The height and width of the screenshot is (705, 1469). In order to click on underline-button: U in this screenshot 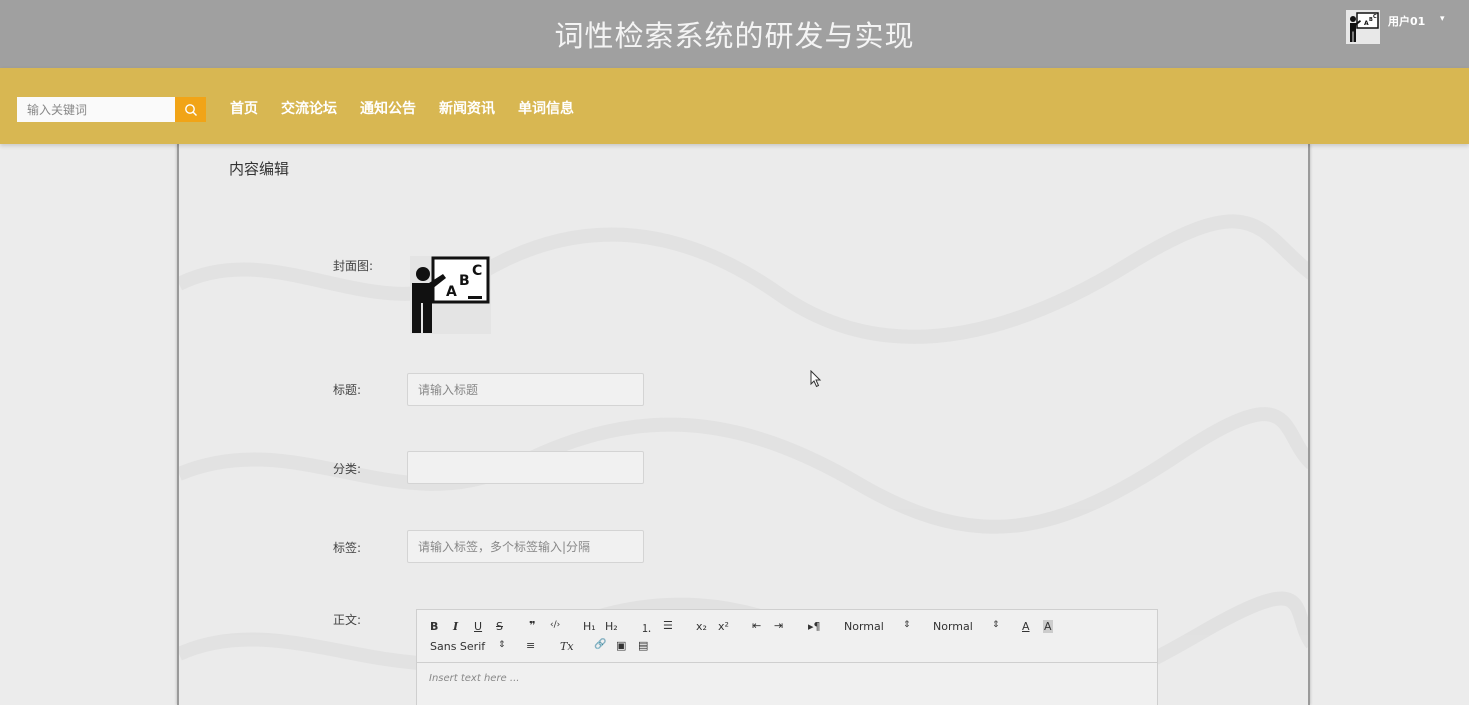, I will do `click(478, 626)`.